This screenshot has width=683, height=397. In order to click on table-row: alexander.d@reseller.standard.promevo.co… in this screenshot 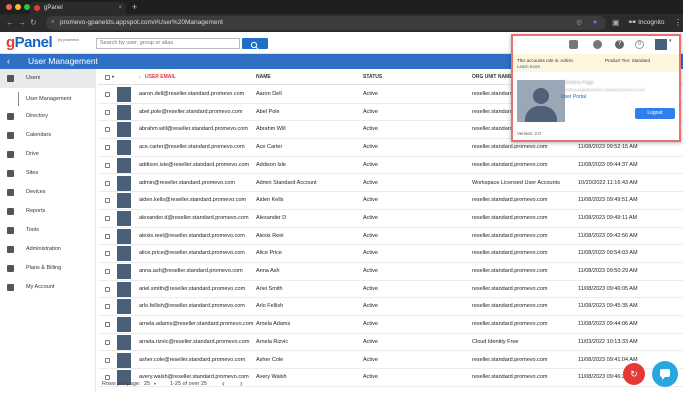, I will do `click(390, 219)`.